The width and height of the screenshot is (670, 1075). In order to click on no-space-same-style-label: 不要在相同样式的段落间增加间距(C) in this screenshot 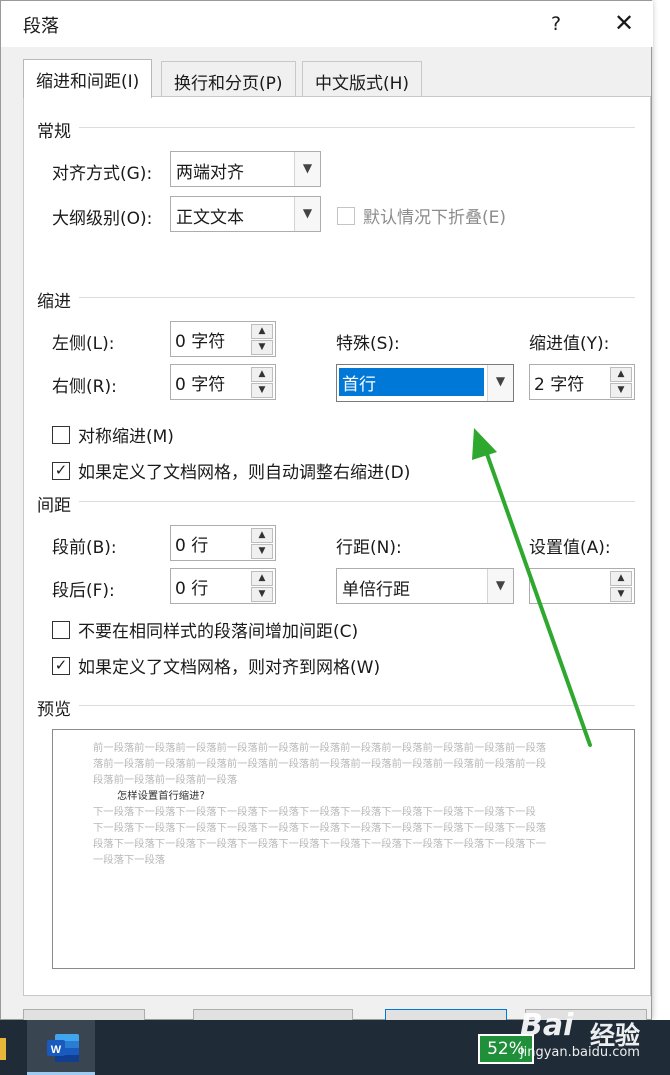, I will do `click(218, 632)`.